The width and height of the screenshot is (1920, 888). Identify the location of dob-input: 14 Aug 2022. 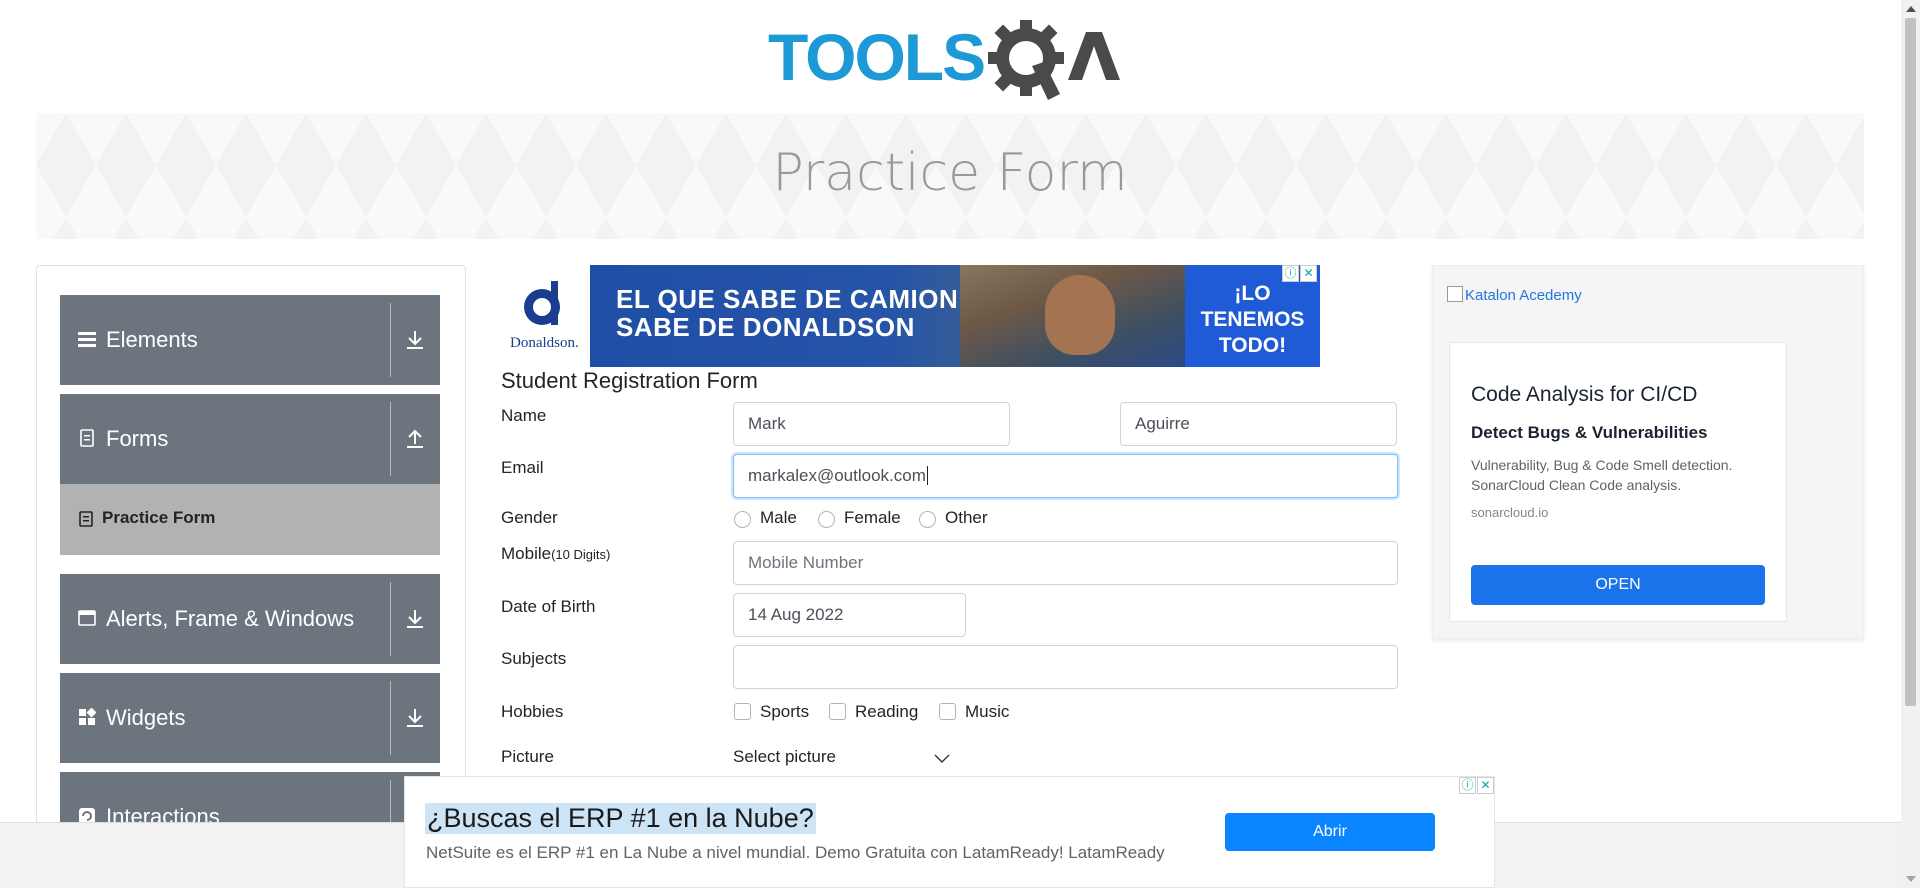
(849, 615).